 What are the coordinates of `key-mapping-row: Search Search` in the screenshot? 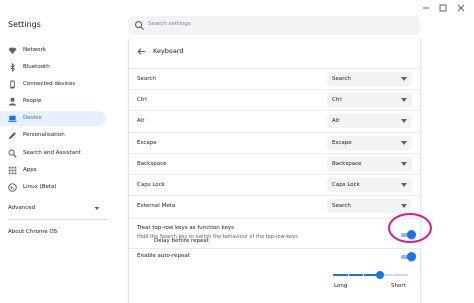 It's located at (274, 78).